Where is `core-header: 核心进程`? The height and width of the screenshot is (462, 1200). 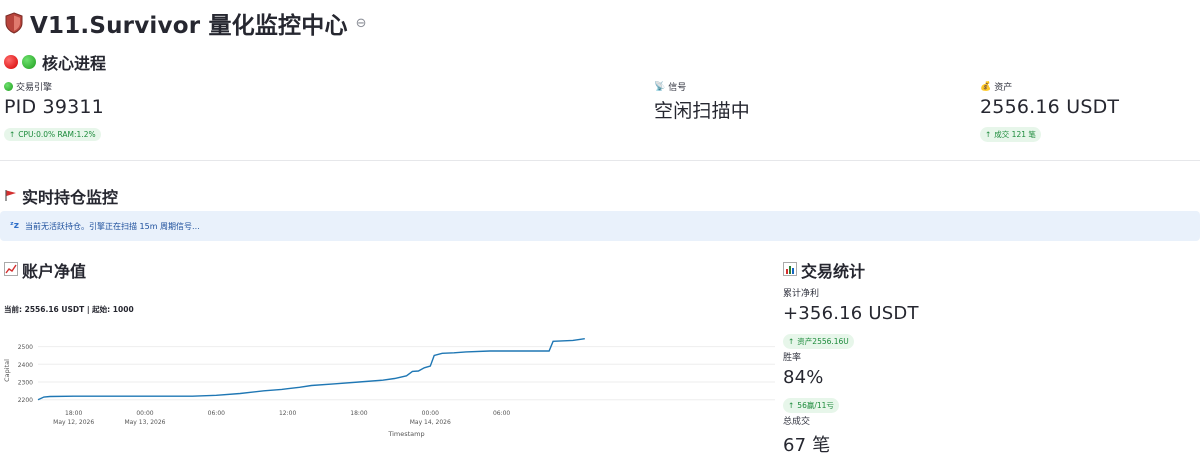
core-header: 核心进程 is located at coordinates (55, 62).